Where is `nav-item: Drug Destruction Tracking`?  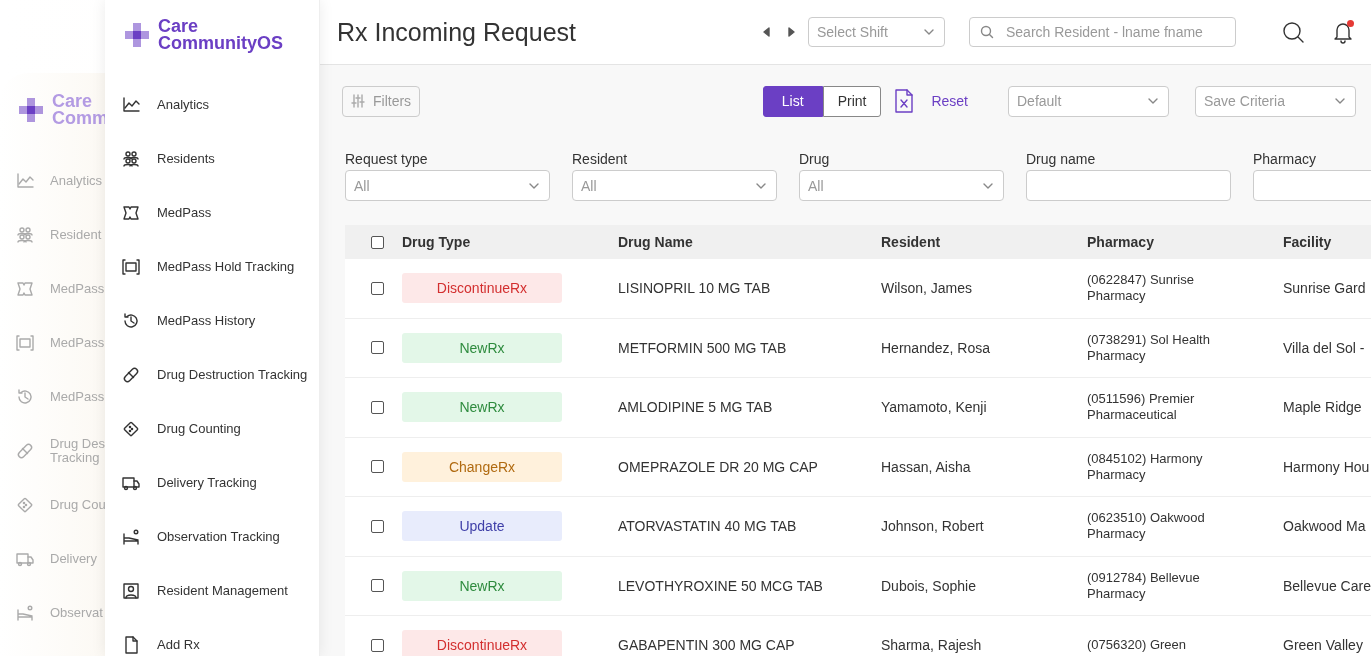 nav-item: Drug Destruction Tracking is located at coordinates (220, 375).